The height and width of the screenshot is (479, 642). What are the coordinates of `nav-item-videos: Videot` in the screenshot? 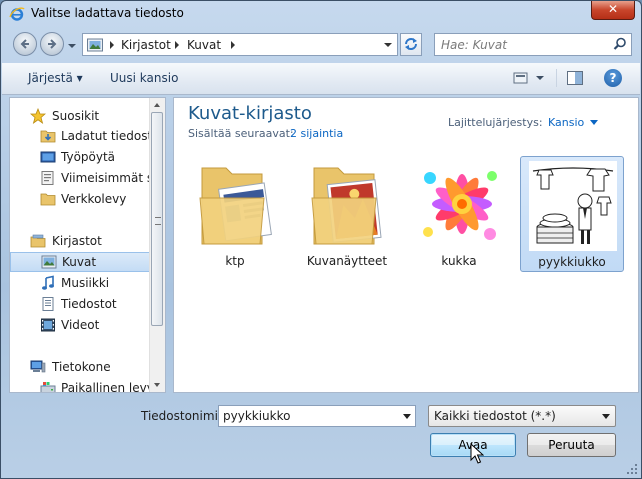 It's located at (80, 325).